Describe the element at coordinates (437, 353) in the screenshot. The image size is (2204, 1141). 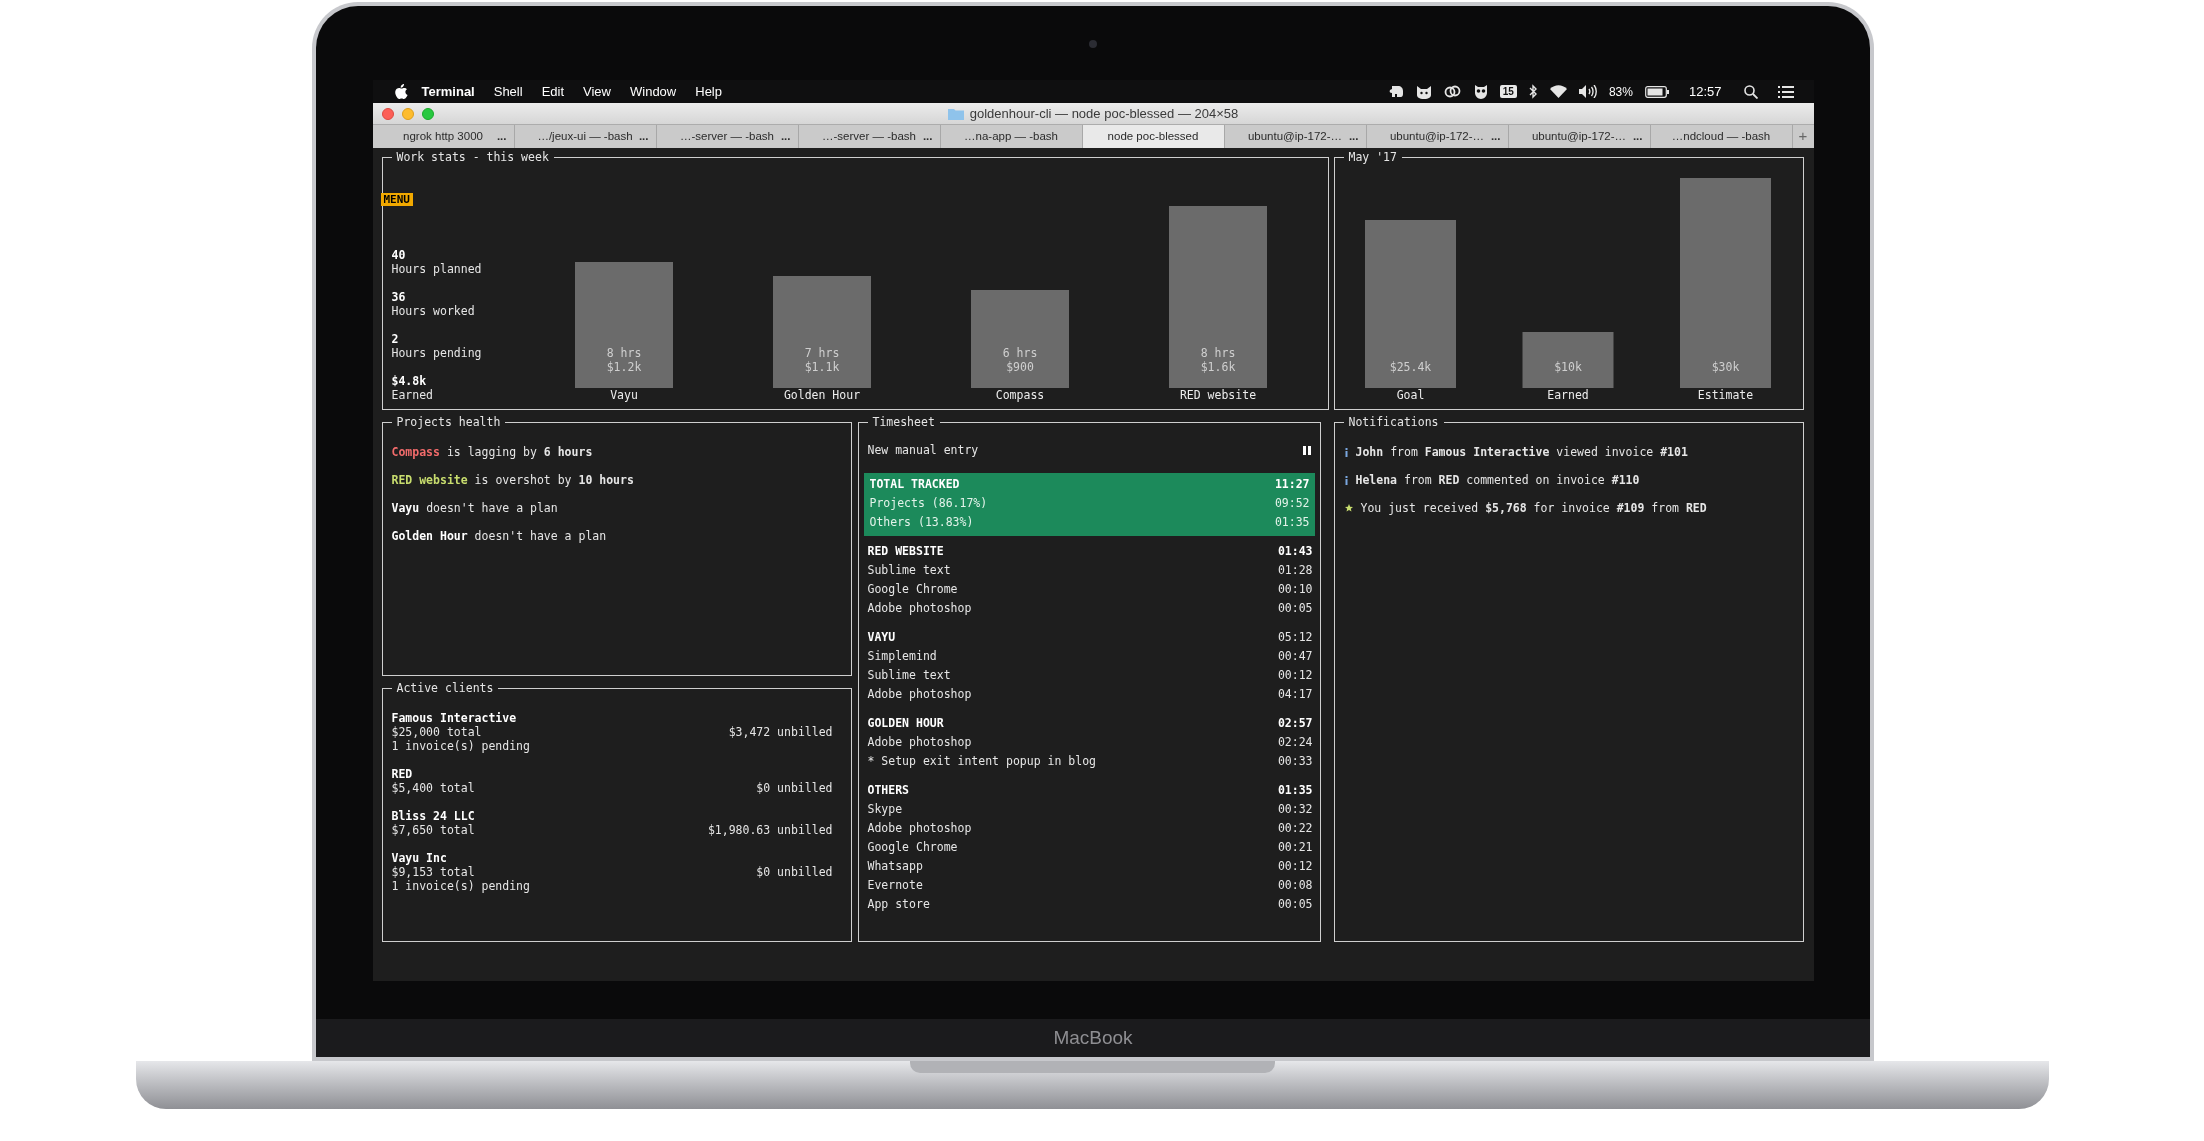
I see `stat-label: Hours pending` at that location.